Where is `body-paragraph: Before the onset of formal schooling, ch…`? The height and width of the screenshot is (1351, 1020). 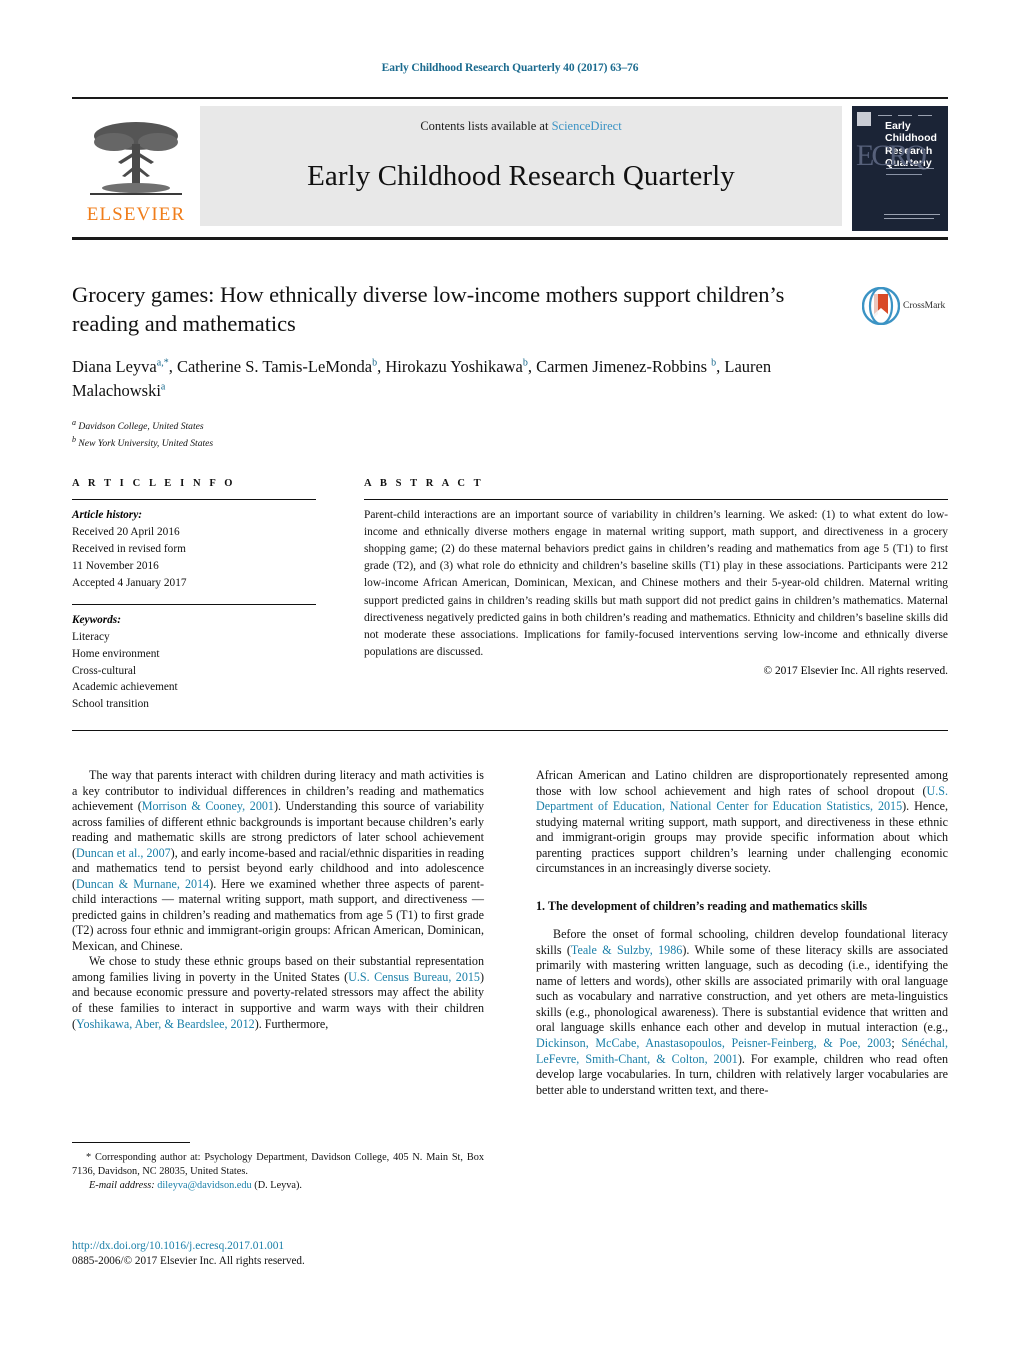 body-paragraph: Before the onset of formal schooling, ch… is located at coordinates (742, 1012).